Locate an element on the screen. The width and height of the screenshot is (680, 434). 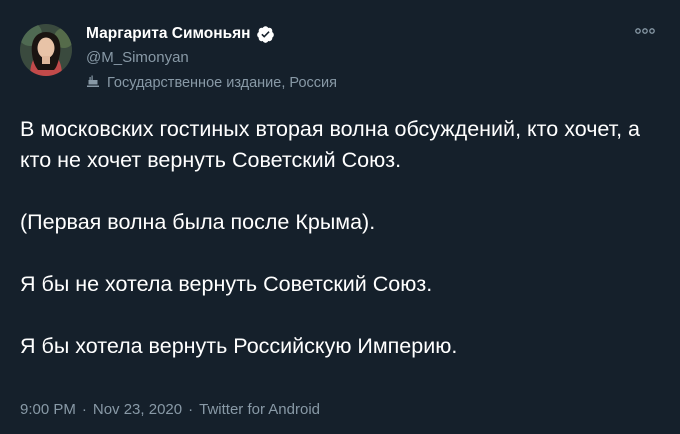
tweet-paragraph: Я бы не хотела вернуть Советский Союз. is located at coordinates (226, 284).